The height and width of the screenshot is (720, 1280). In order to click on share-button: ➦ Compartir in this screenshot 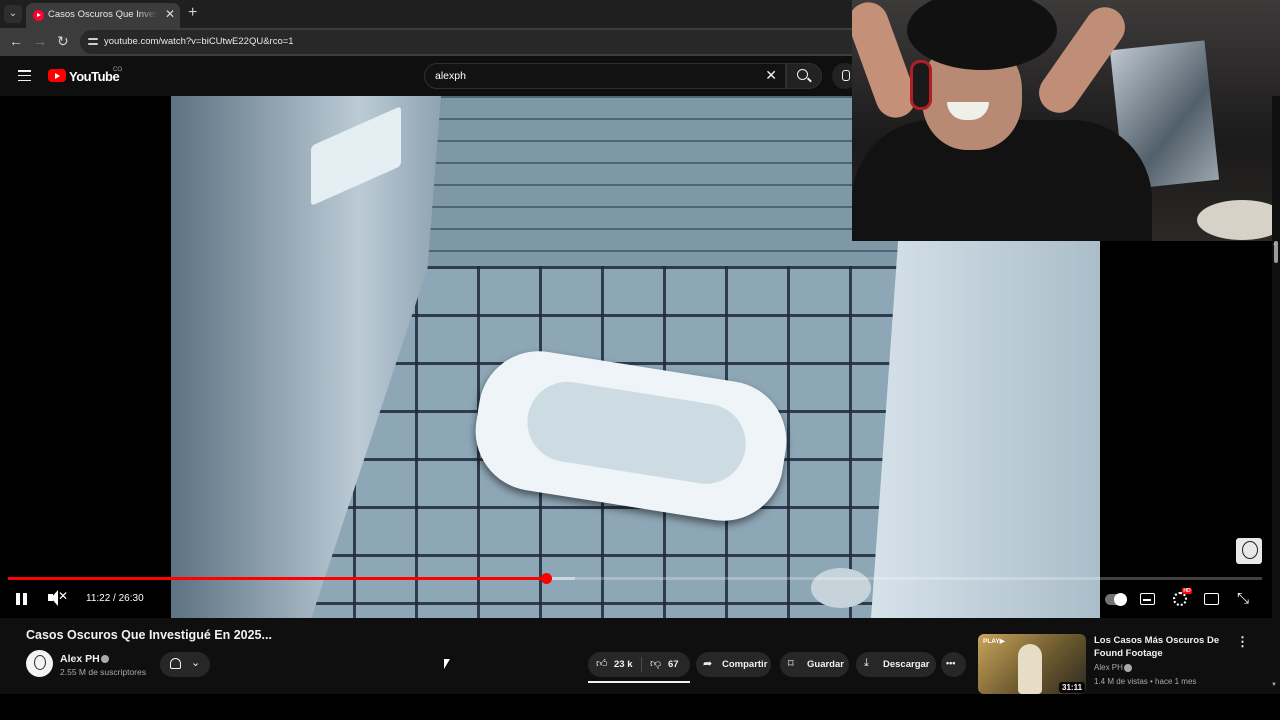, I will do `click(733, 664)`.